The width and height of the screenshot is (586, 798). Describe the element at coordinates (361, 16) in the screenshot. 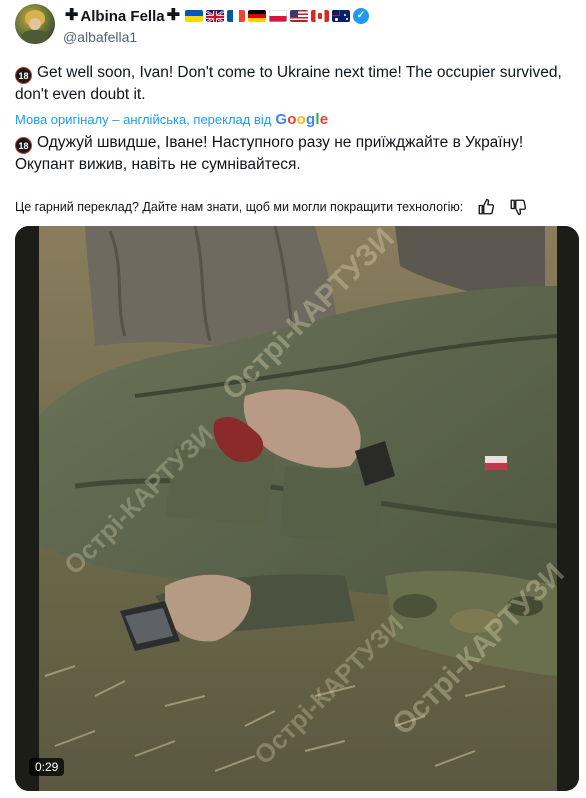

I see `verified-badge-icon: ✓` at that location.